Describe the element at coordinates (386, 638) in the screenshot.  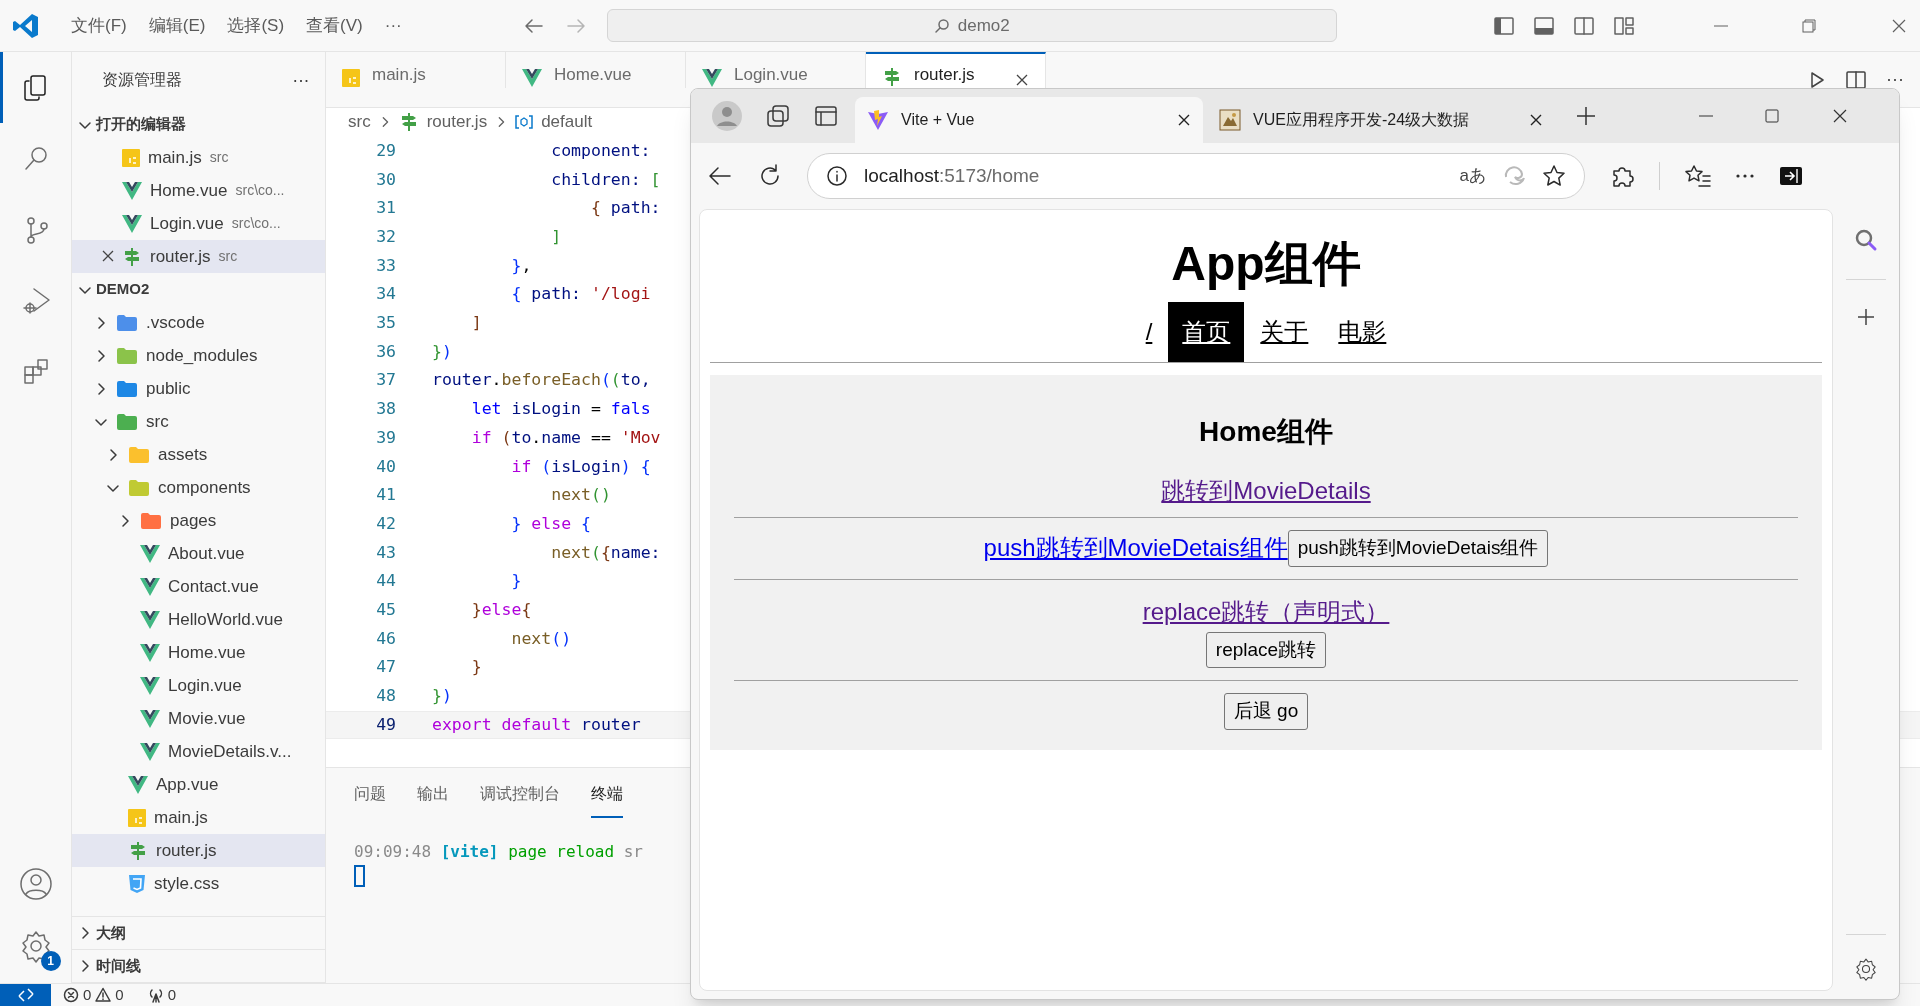
I see `line-number: 46` at that location.